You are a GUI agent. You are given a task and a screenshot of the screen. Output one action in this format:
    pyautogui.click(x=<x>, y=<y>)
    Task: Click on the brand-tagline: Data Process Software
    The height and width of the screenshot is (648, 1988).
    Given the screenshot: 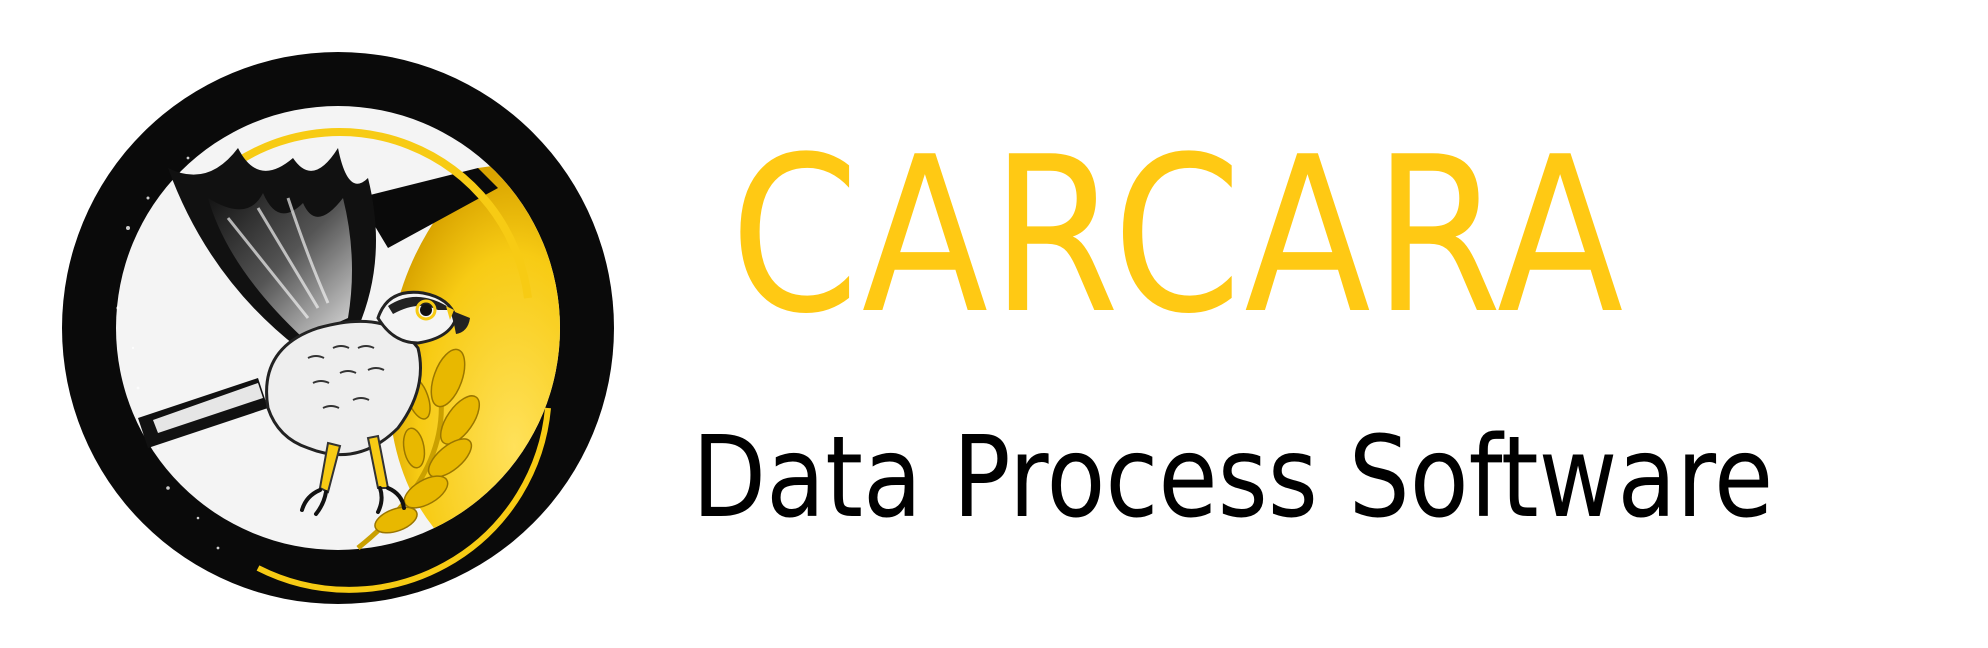 What is the action you would take?
    pyautogui.click(x=1233, y=478)
    